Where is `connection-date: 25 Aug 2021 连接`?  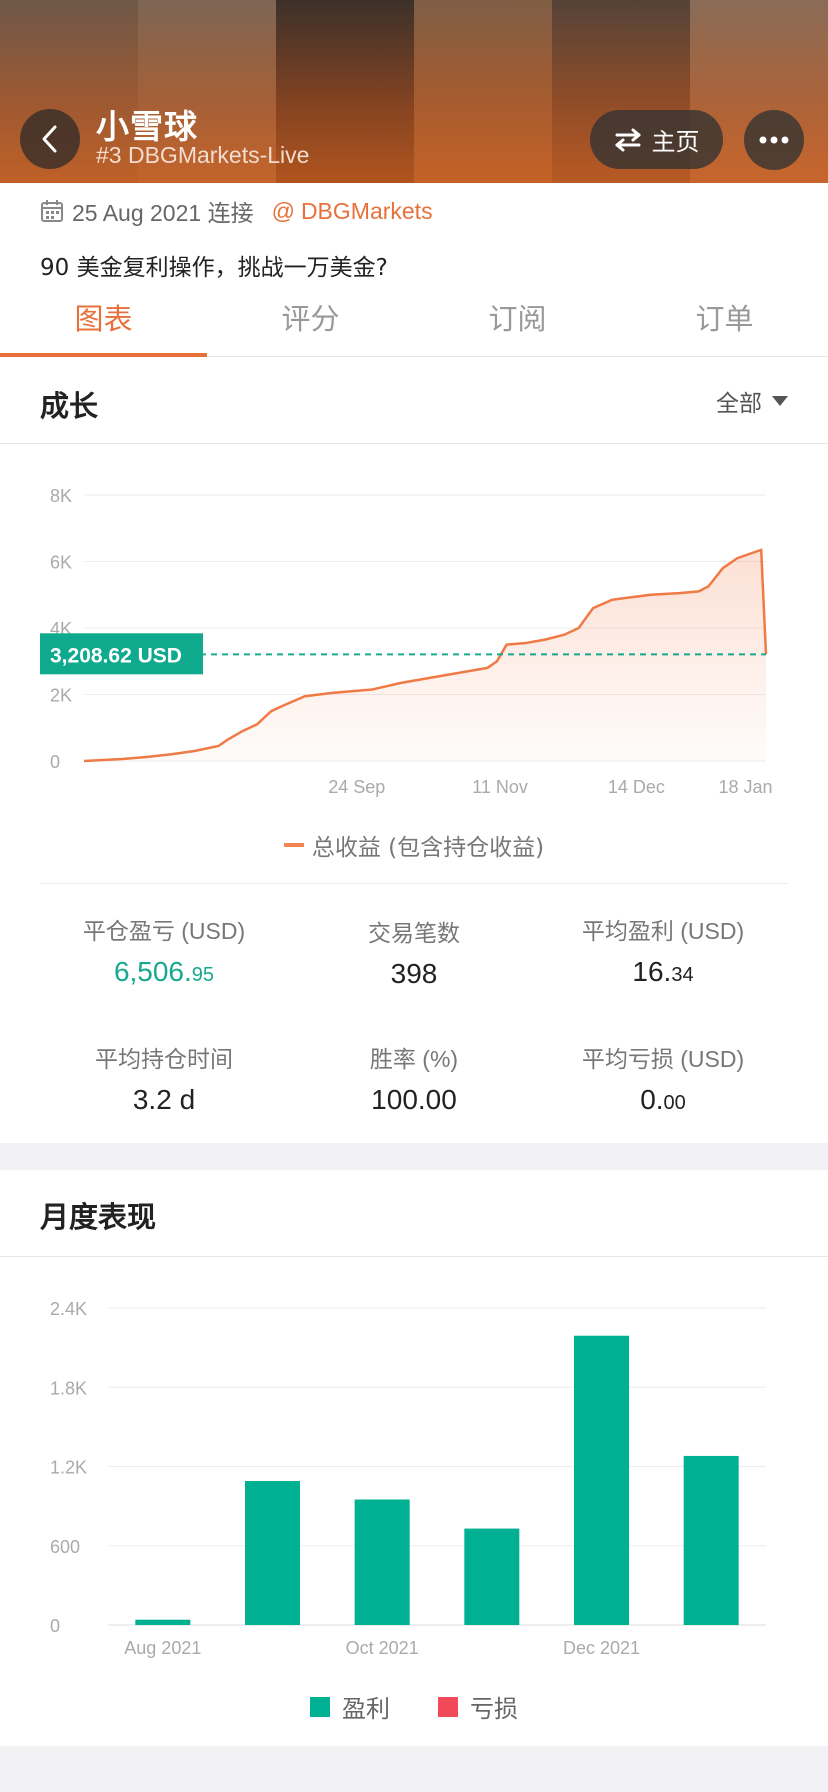
connection-date: 25 Aug 2021 连接 is located at coordinates (163, 213).